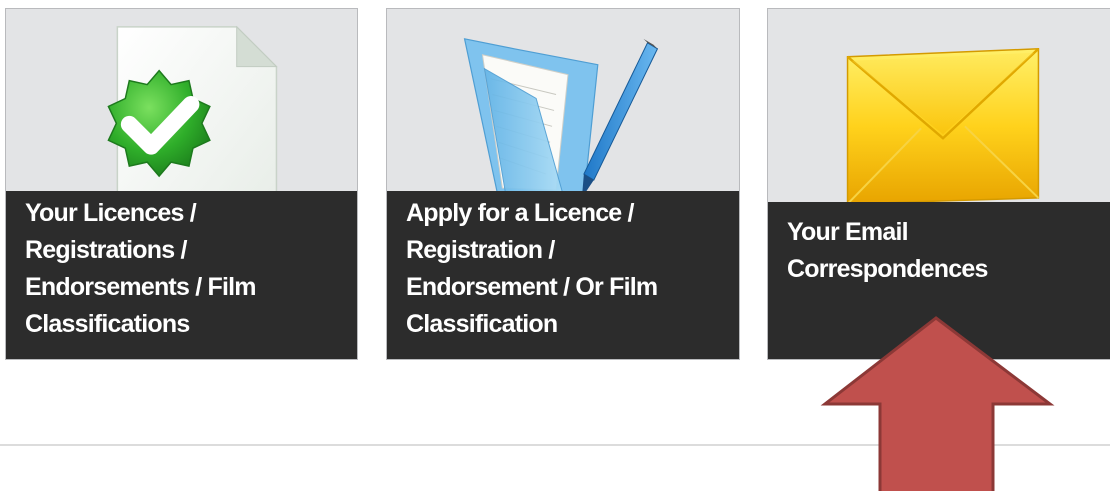 This screenshot has width=1110, height=491. What do you see at coordinates (107, 324) in the screenshot?
I see `caption-line: Classifications` at bounding box center [107, 324].